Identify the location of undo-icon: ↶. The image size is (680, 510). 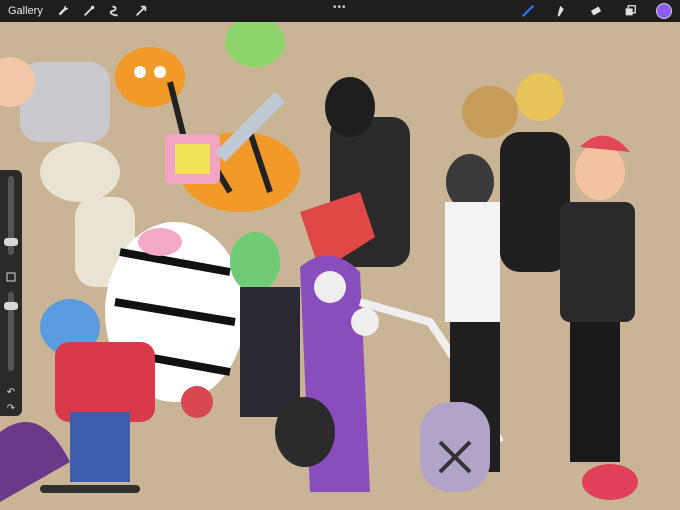
(11, 392).